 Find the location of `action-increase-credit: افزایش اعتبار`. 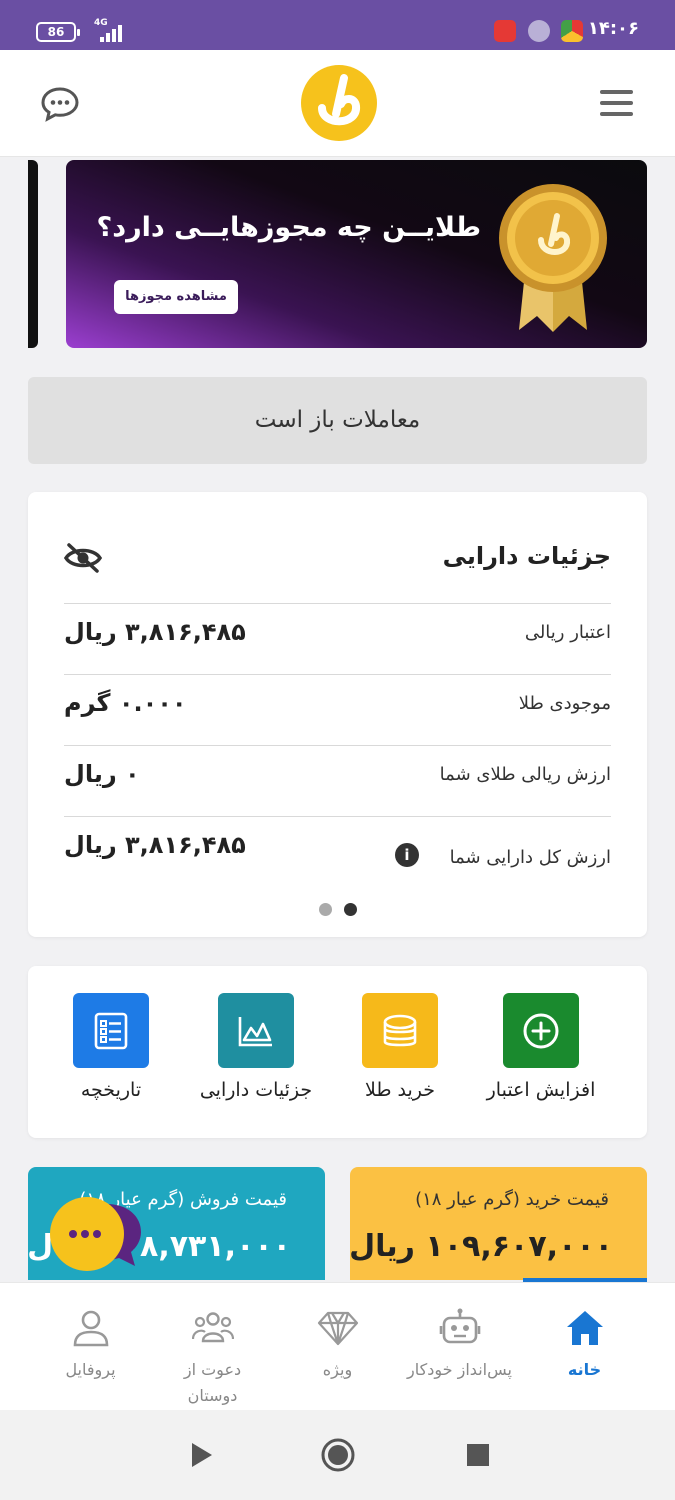

action-increase-credit: افزایش اعتبار is located at coordinates (541, 1052).